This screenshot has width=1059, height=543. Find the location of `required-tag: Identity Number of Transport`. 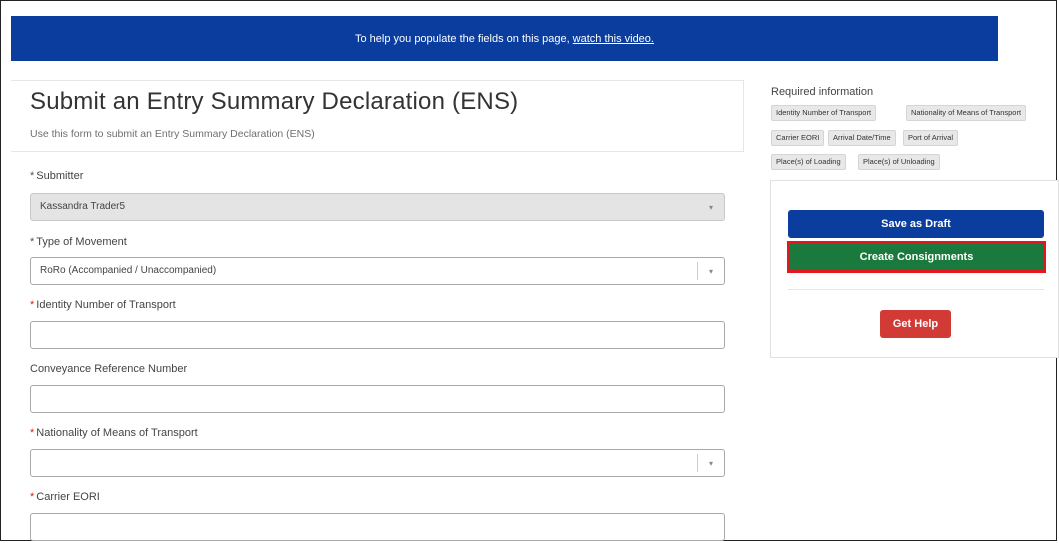

required-tag: Identity Number of Transport is located at coordinates (824, 113).